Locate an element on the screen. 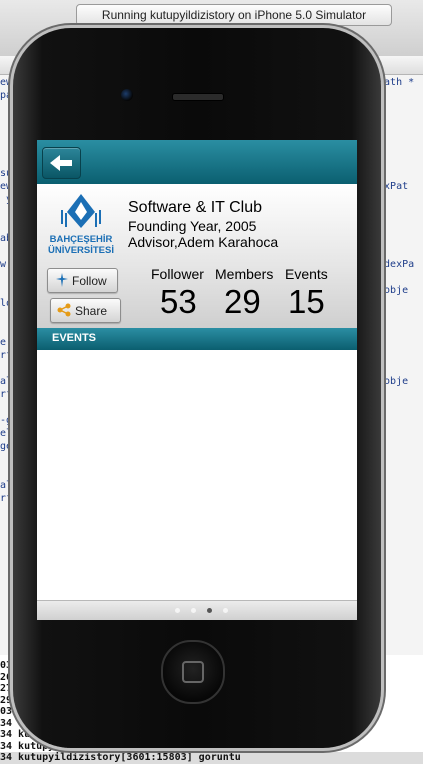  page-control is located at coordinates (197, 610).